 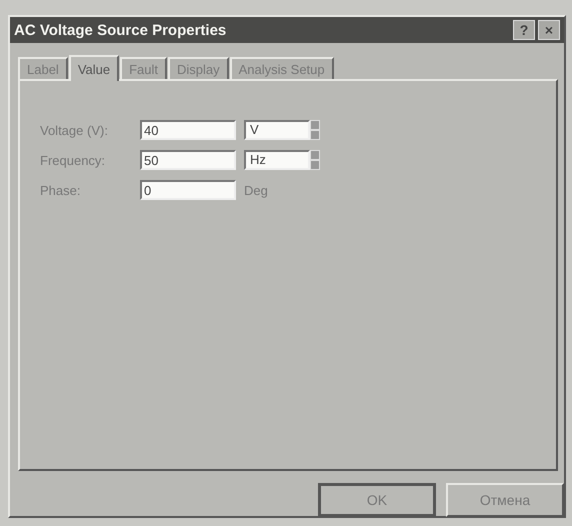 I want to click on ok-button: OK, so click(x=377, y=500).